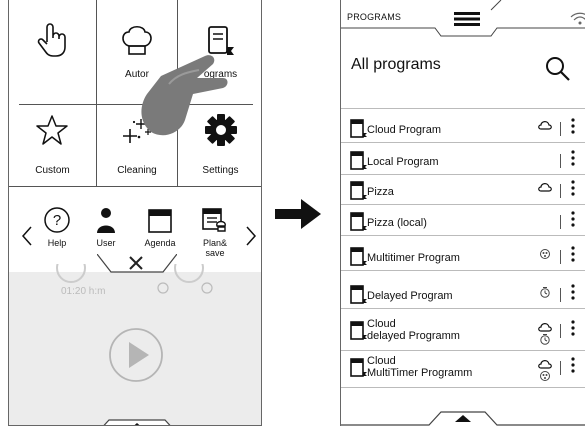 This screenshot has height=426, width=585. What do you see at coordinates (51, 40) in the screenshot?
I see `hand-pointer-icon` at bounding box center [51, 40].